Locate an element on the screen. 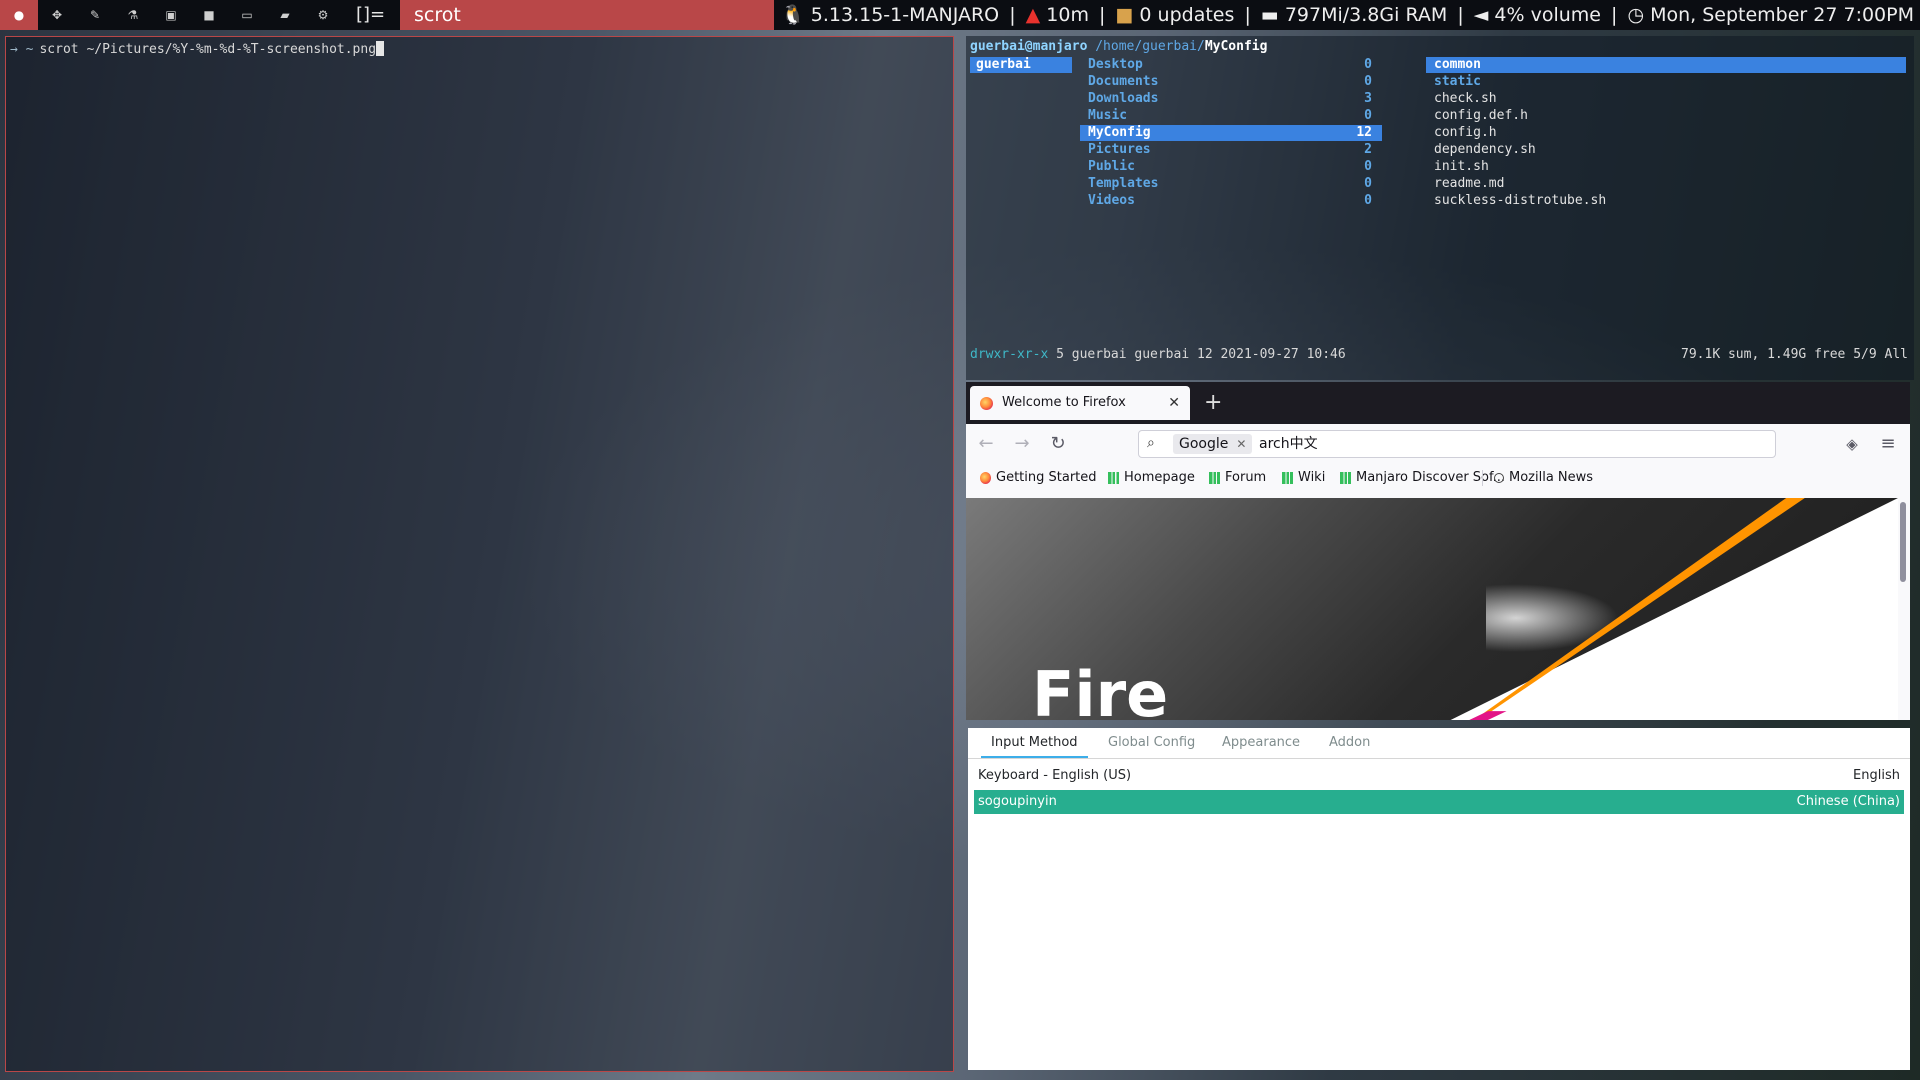 This screenshot has width=1920, height=1080. parent-dir-selected: guerbai is located at coordinates (1021, 65).